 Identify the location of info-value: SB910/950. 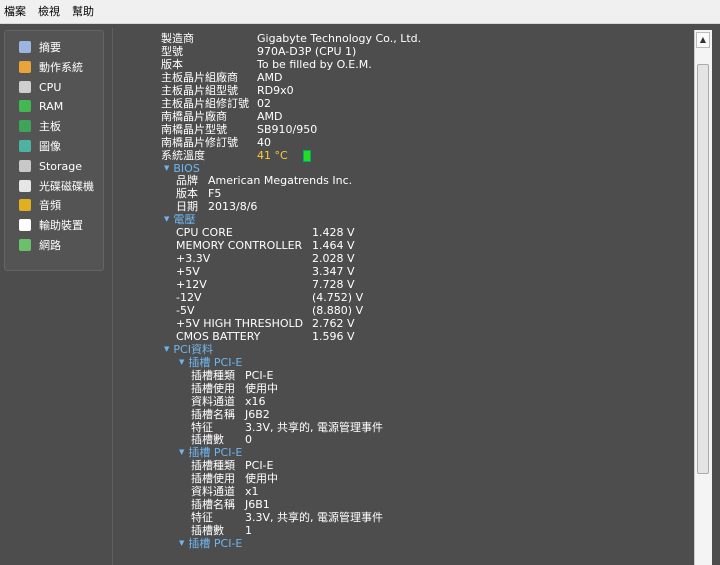
(287, 129).